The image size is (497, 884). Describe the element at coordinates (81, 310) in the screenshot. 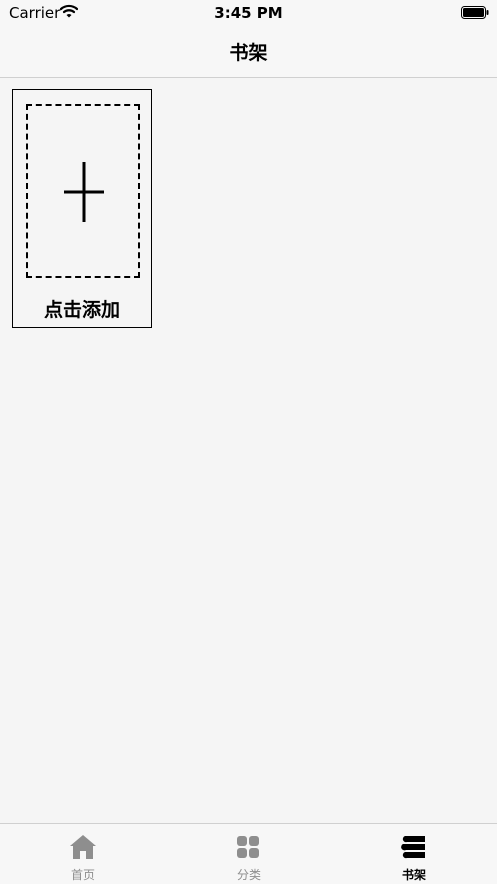

I see `add-book-label: 点击添加` at that location.